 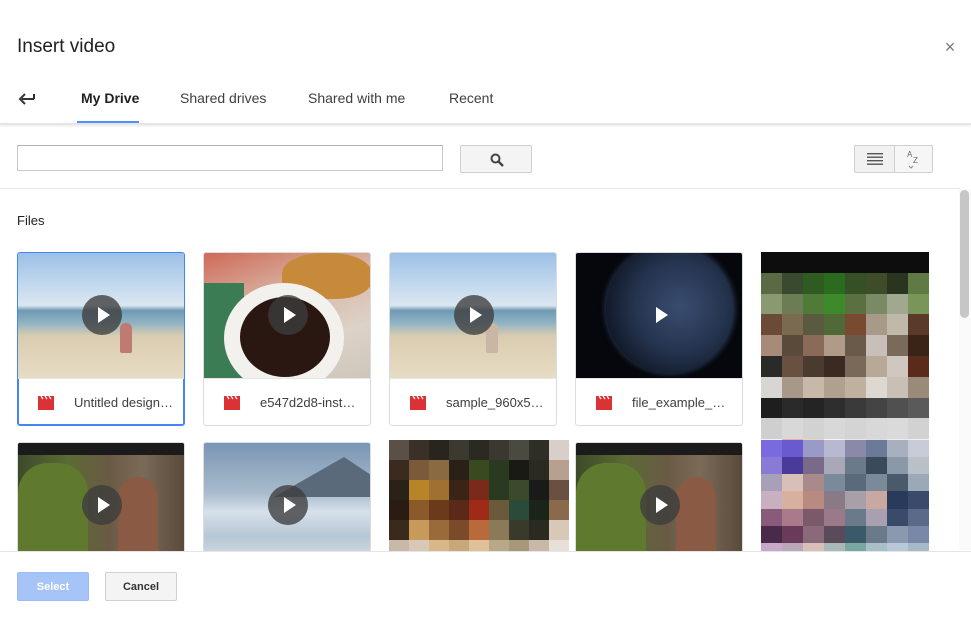 I want to click on tab-my-drive: My Drive, so click(x=110, y=98).